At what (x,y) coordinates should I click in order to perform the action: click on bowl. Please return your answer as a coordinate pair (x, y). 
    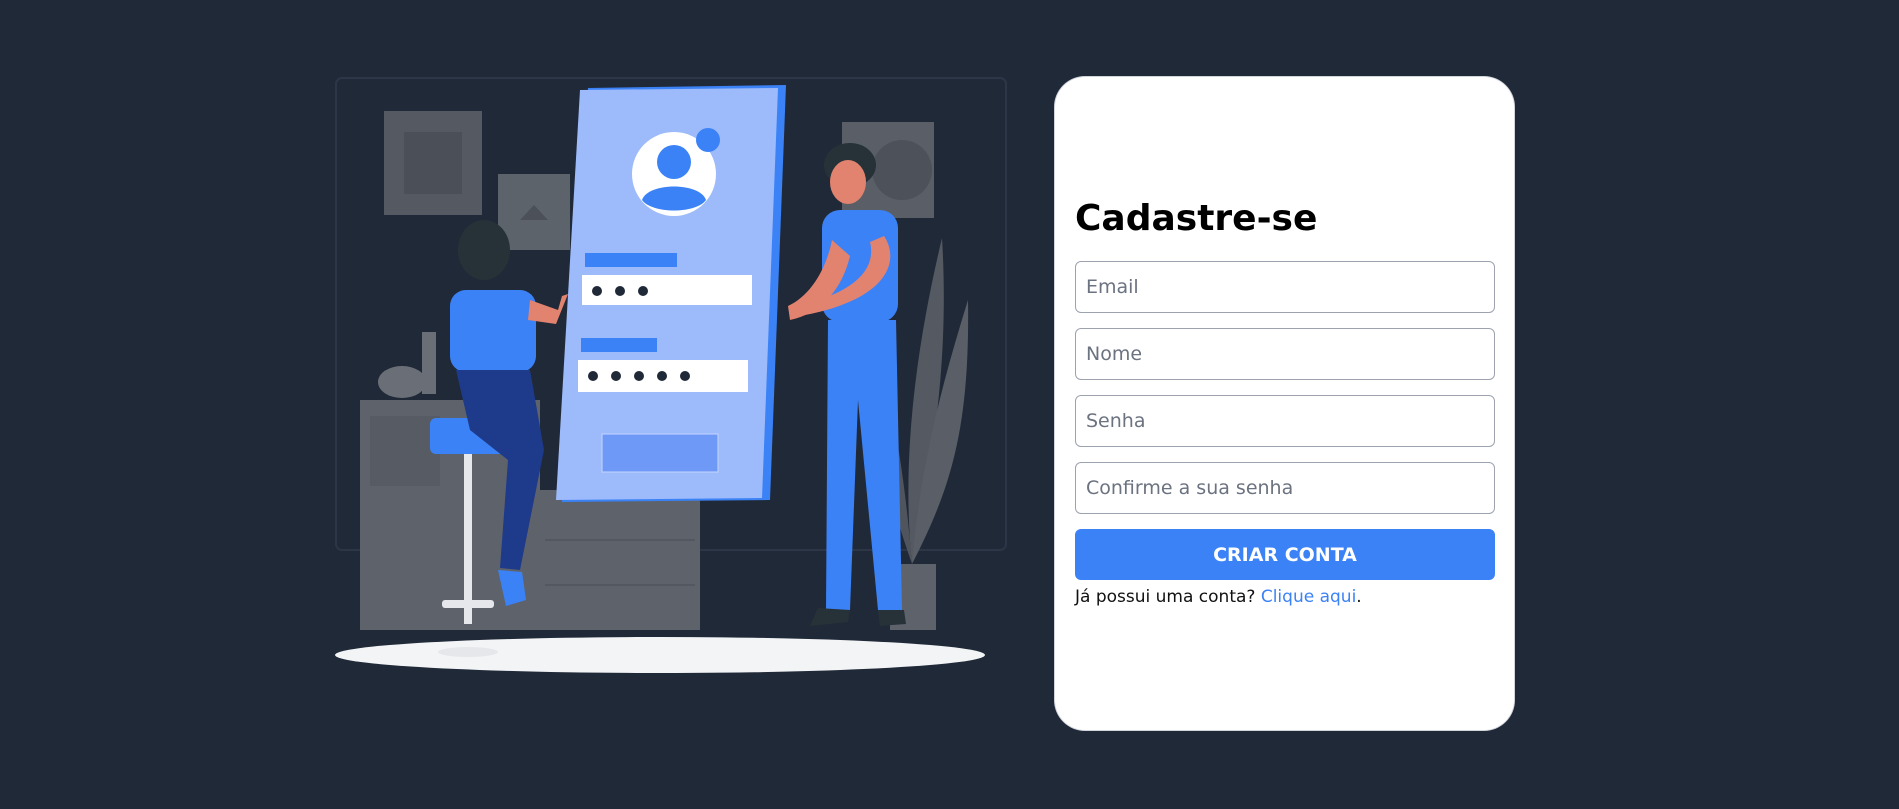
    Looking at the image, I should click on (402, 382).